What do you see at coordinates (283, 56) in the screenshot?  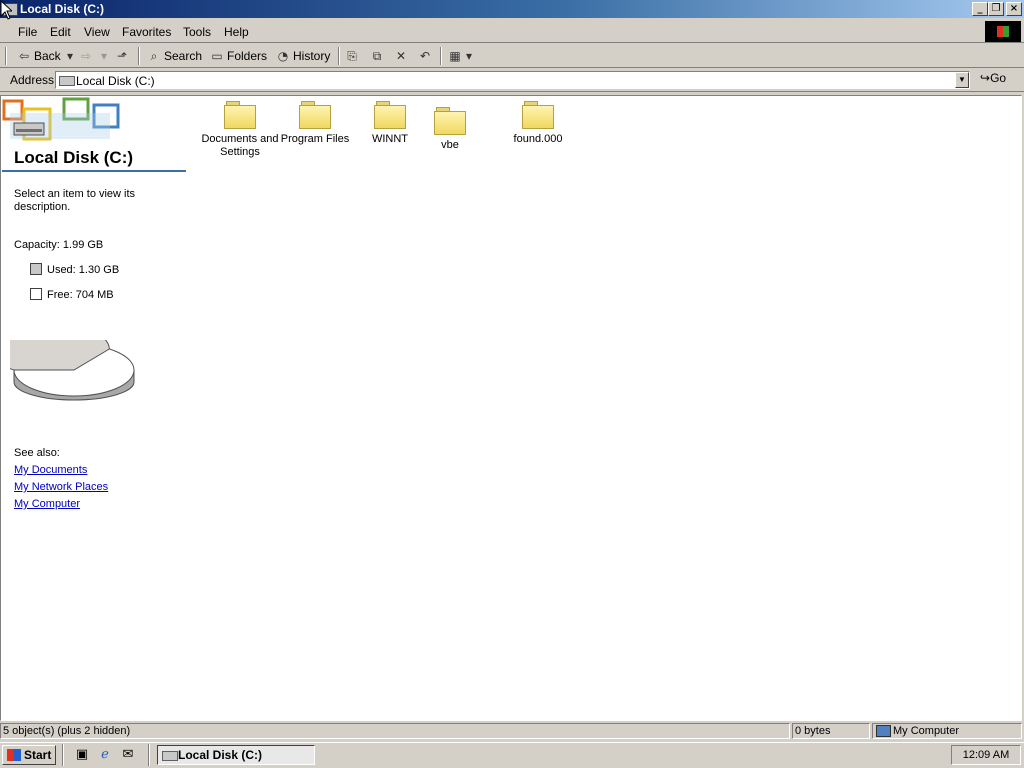 I see `history-icon: ◔` at bounding box center [283, 56].